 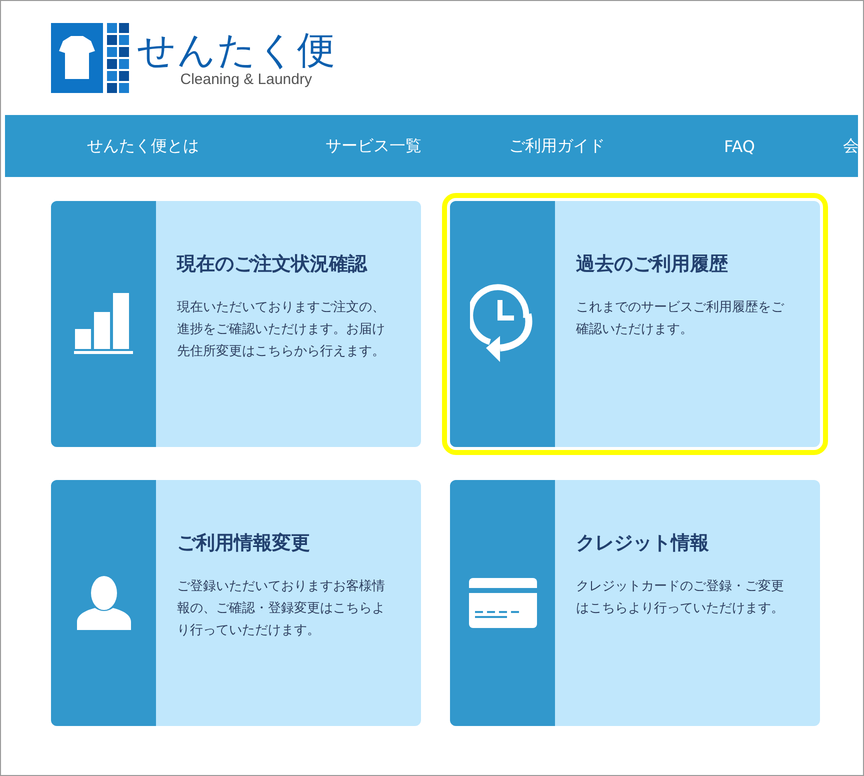 I want to click on card-description: これまでのサービスご利用履歴をご確認いただけます。, so click(x=681, y=319).